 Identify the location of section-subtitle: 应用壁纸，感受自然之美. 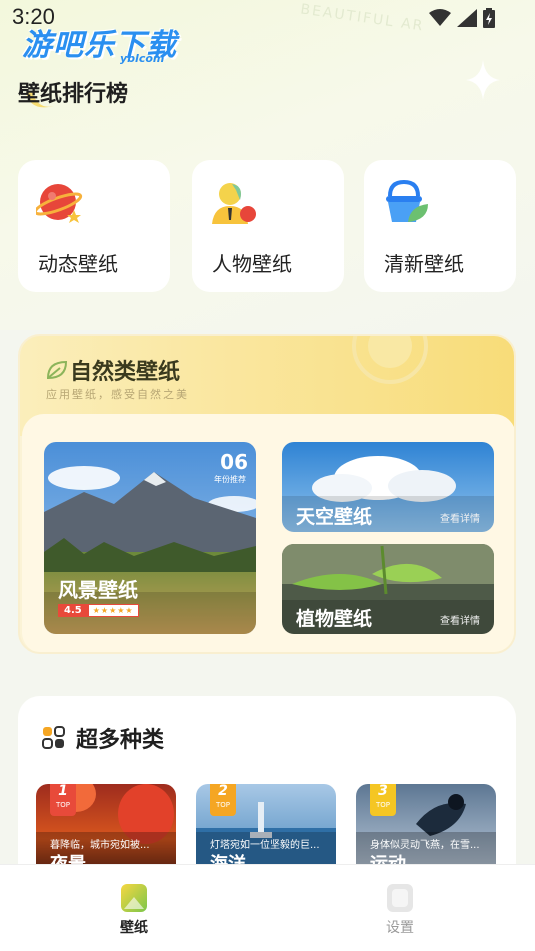
(117, 394).